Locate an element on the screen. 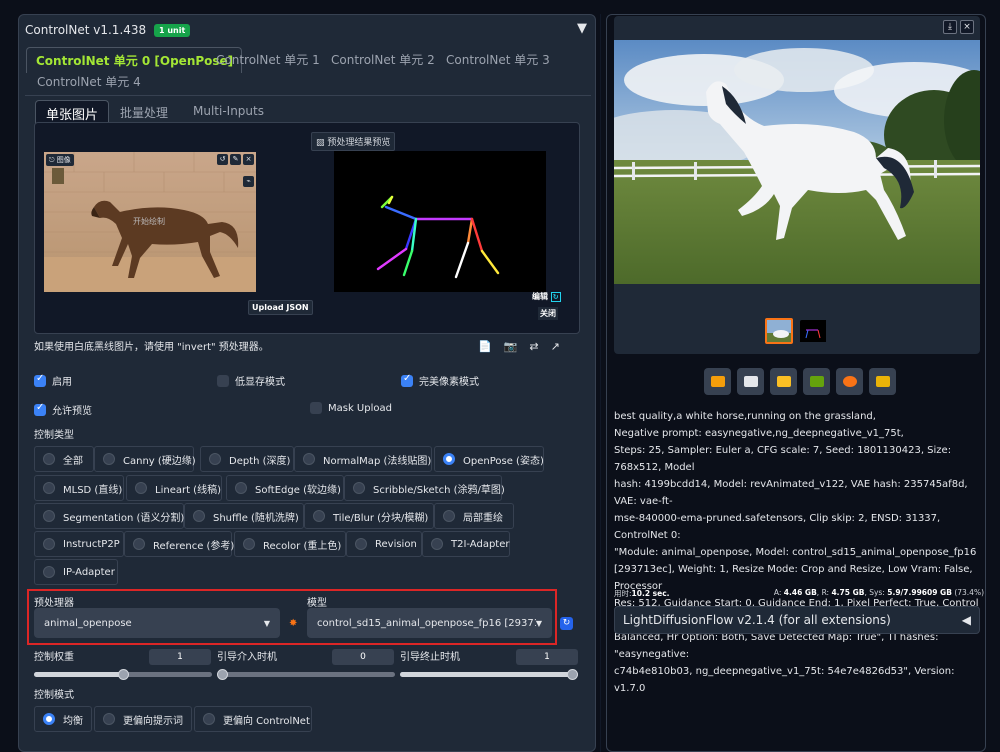 This screenshot has height=752, width=1000. collapse-arrow-icon: ▼ is located at coordinates (582, 28).